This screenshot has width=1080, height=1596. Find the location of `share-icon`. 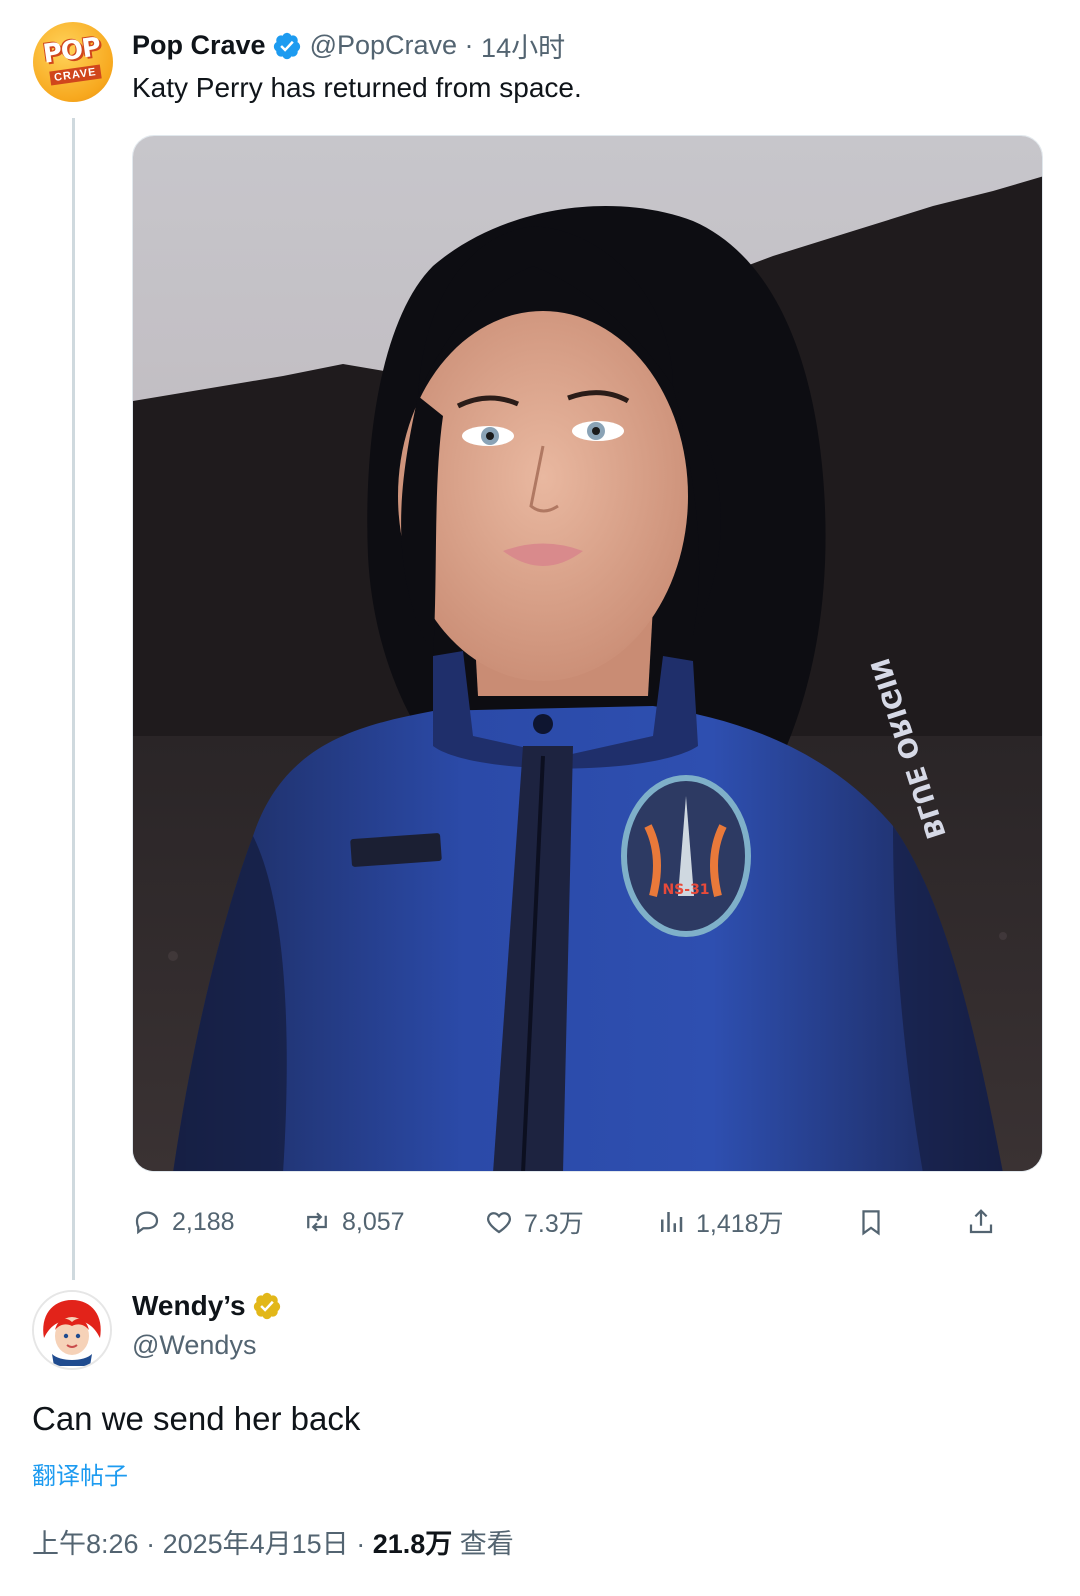

share-icon is located at coordinates (981, 1221).